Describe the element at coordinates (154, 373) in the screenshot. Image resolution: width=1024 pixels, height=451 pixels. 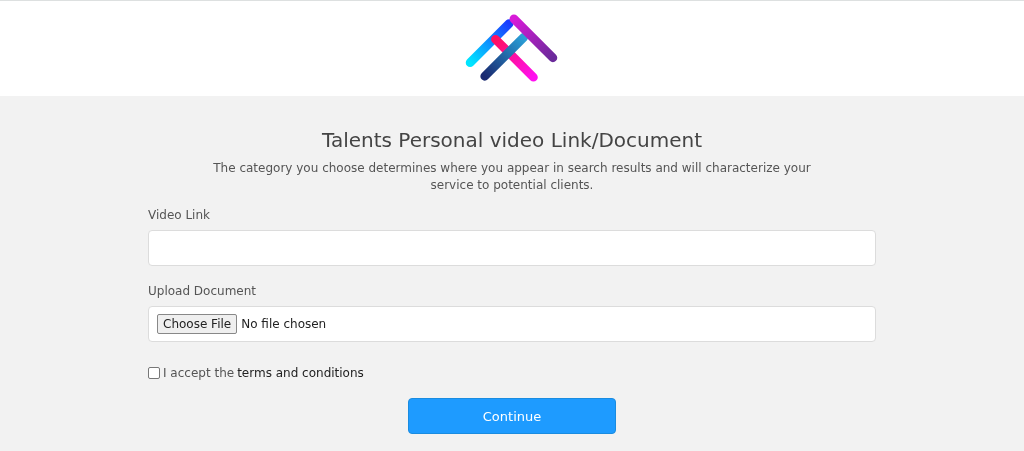
I see `terms-checkbox` at that location.